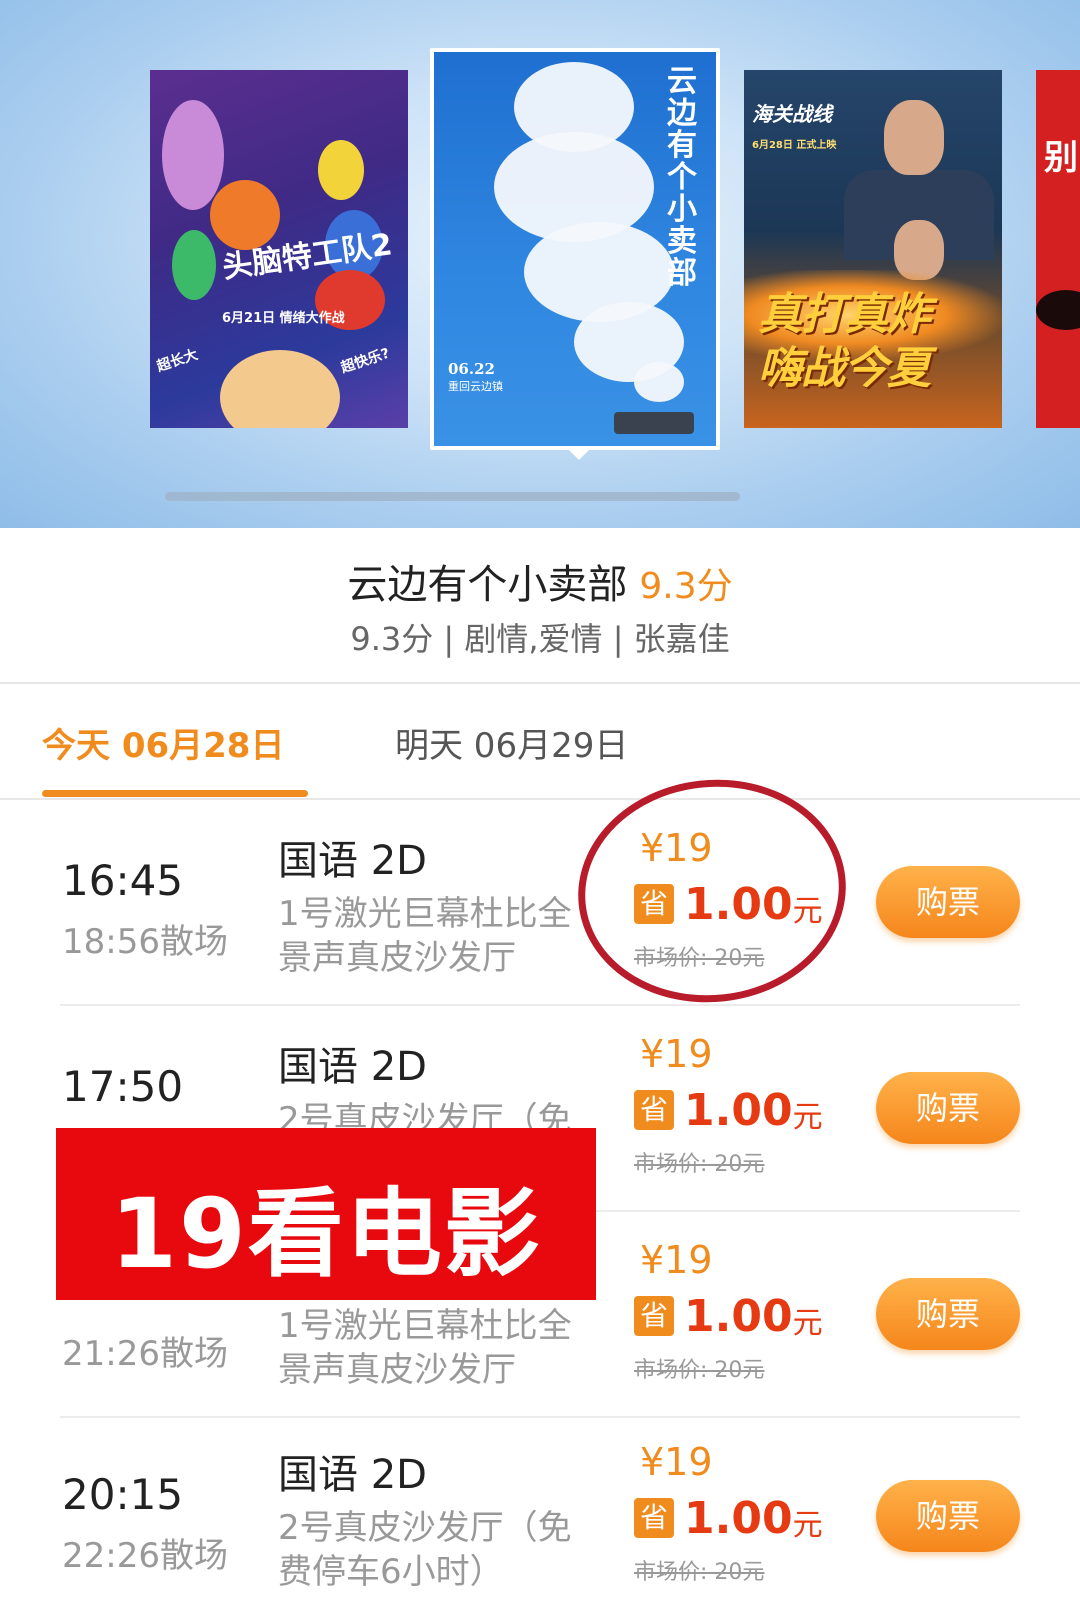  I want to click on poster-tagline-left: 超长大, so click(177, 361).